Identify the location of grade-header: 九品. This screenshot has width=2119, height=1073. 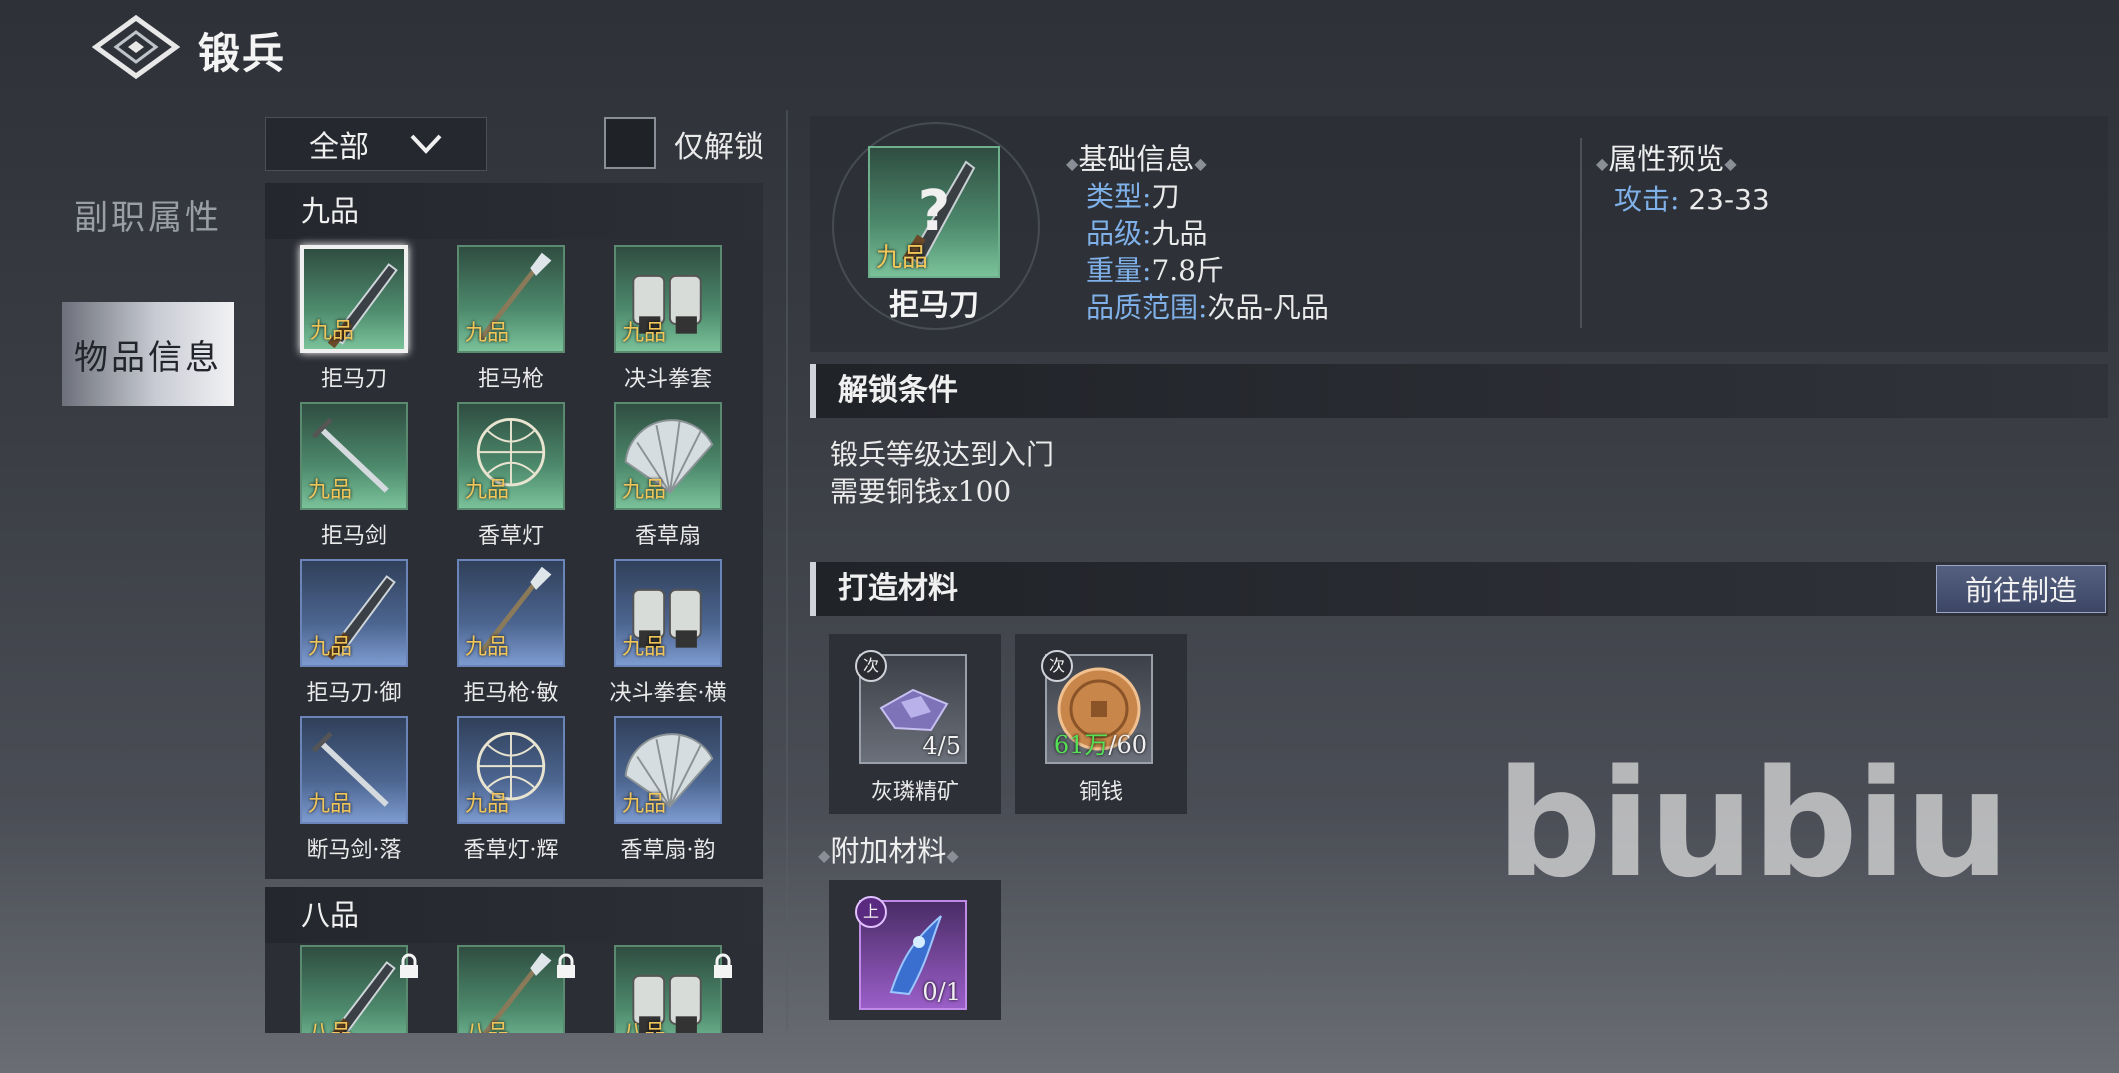
(514, 211).